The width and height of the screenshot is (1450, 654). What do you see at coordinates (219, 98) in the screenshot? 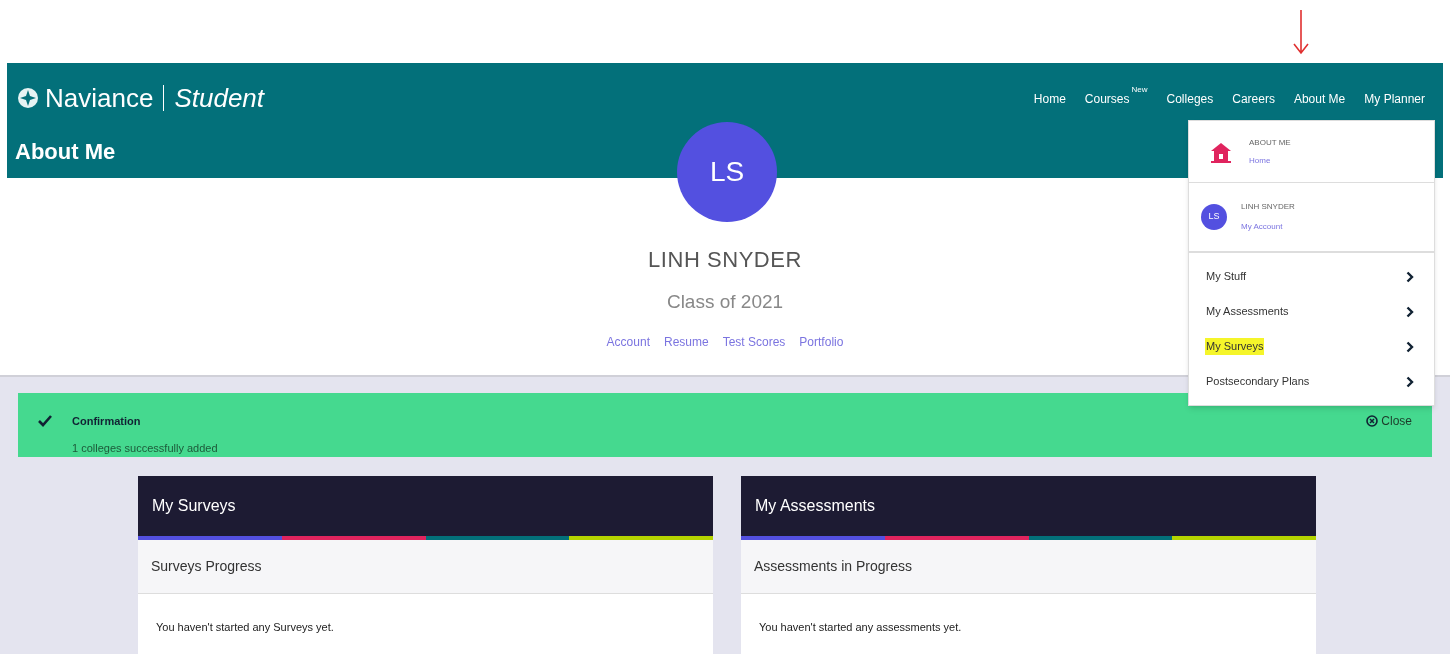
I see `brand-product: Student` at bounding box center [219, 98].